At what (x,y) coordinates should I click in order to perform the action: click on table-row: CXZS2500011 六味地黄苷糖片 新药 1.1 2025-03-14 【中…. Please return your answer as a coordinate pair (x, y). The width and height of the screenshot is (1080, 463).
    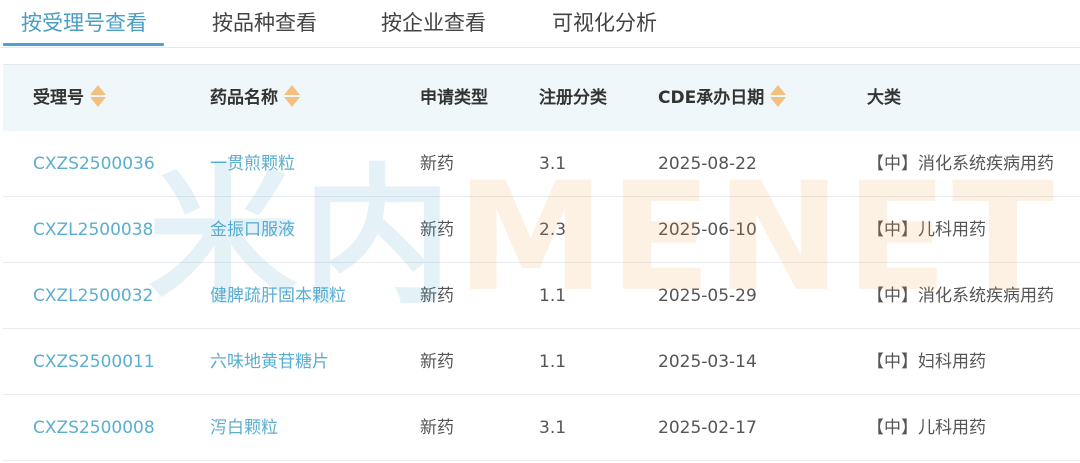
    Looking at the image, I should click on (541, 362).